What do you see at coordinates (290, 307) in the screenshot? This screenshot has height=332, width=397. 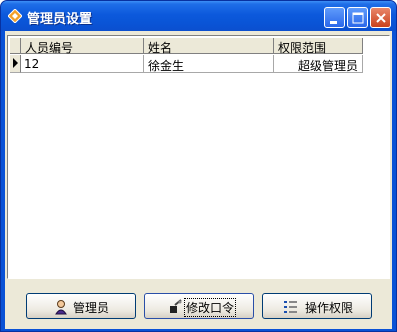 I see `list-icon` at bounding box center [290, 307].